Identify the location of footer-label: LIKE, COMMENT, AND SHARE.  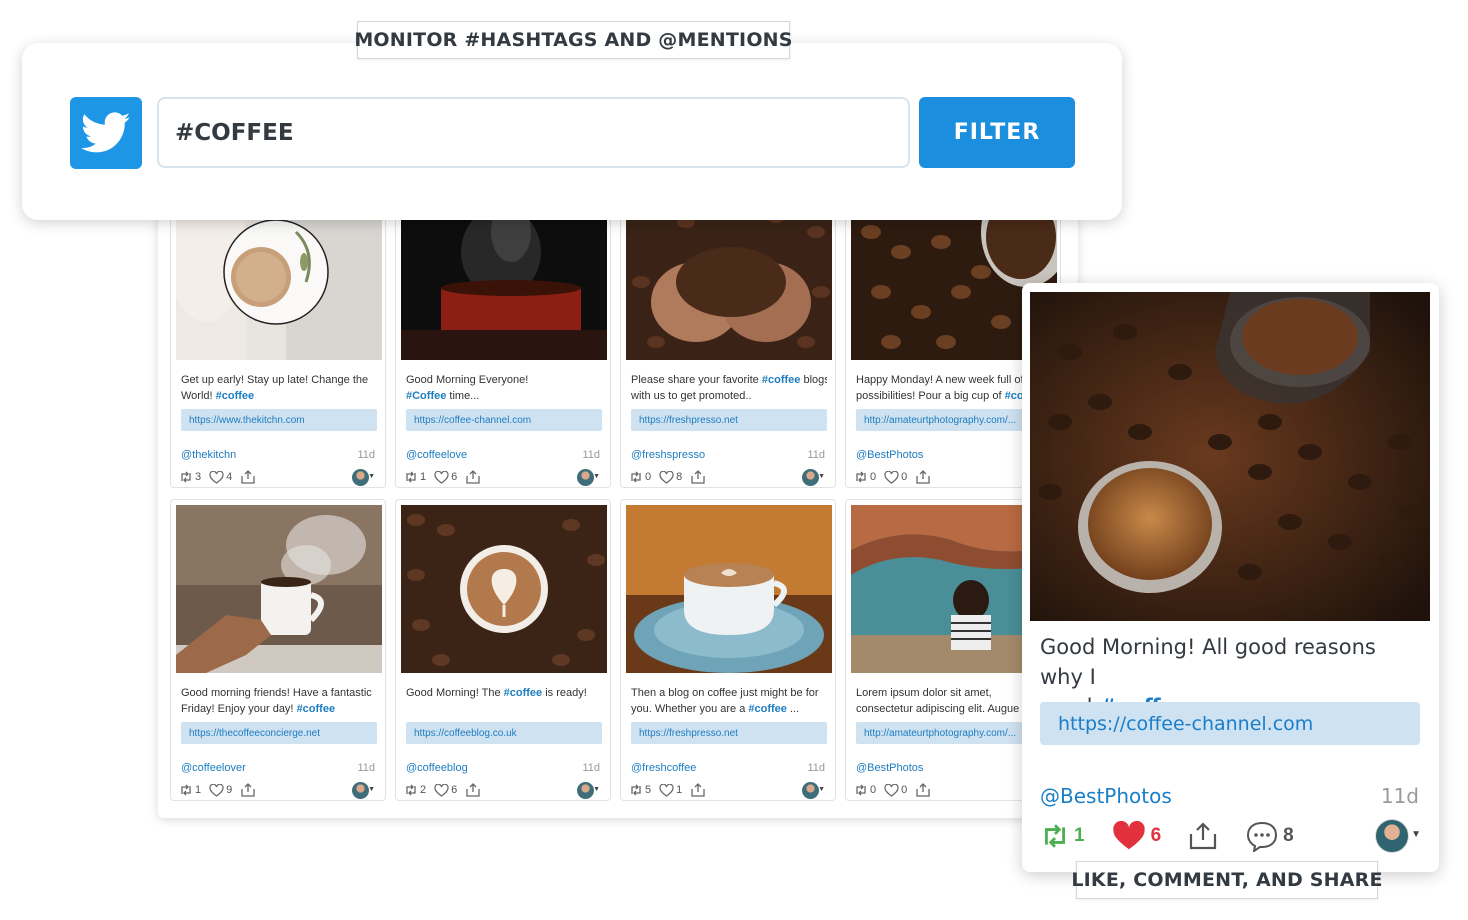
(1226, 880).